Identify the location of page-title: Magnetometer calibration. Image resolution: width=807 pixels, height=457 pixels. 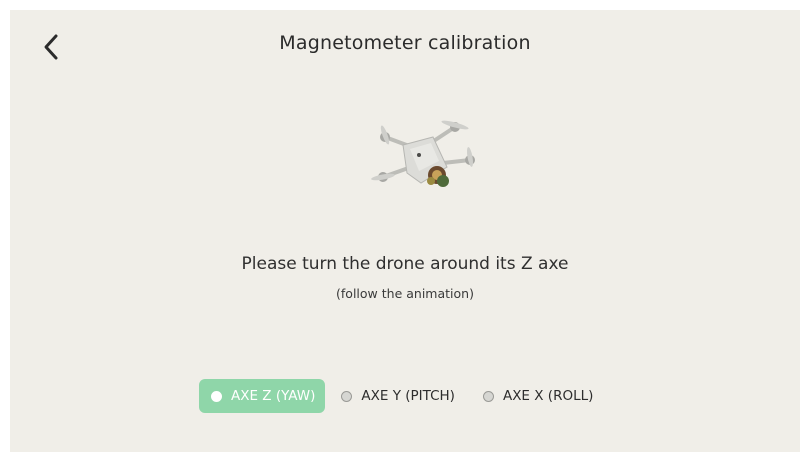
(405, 43).